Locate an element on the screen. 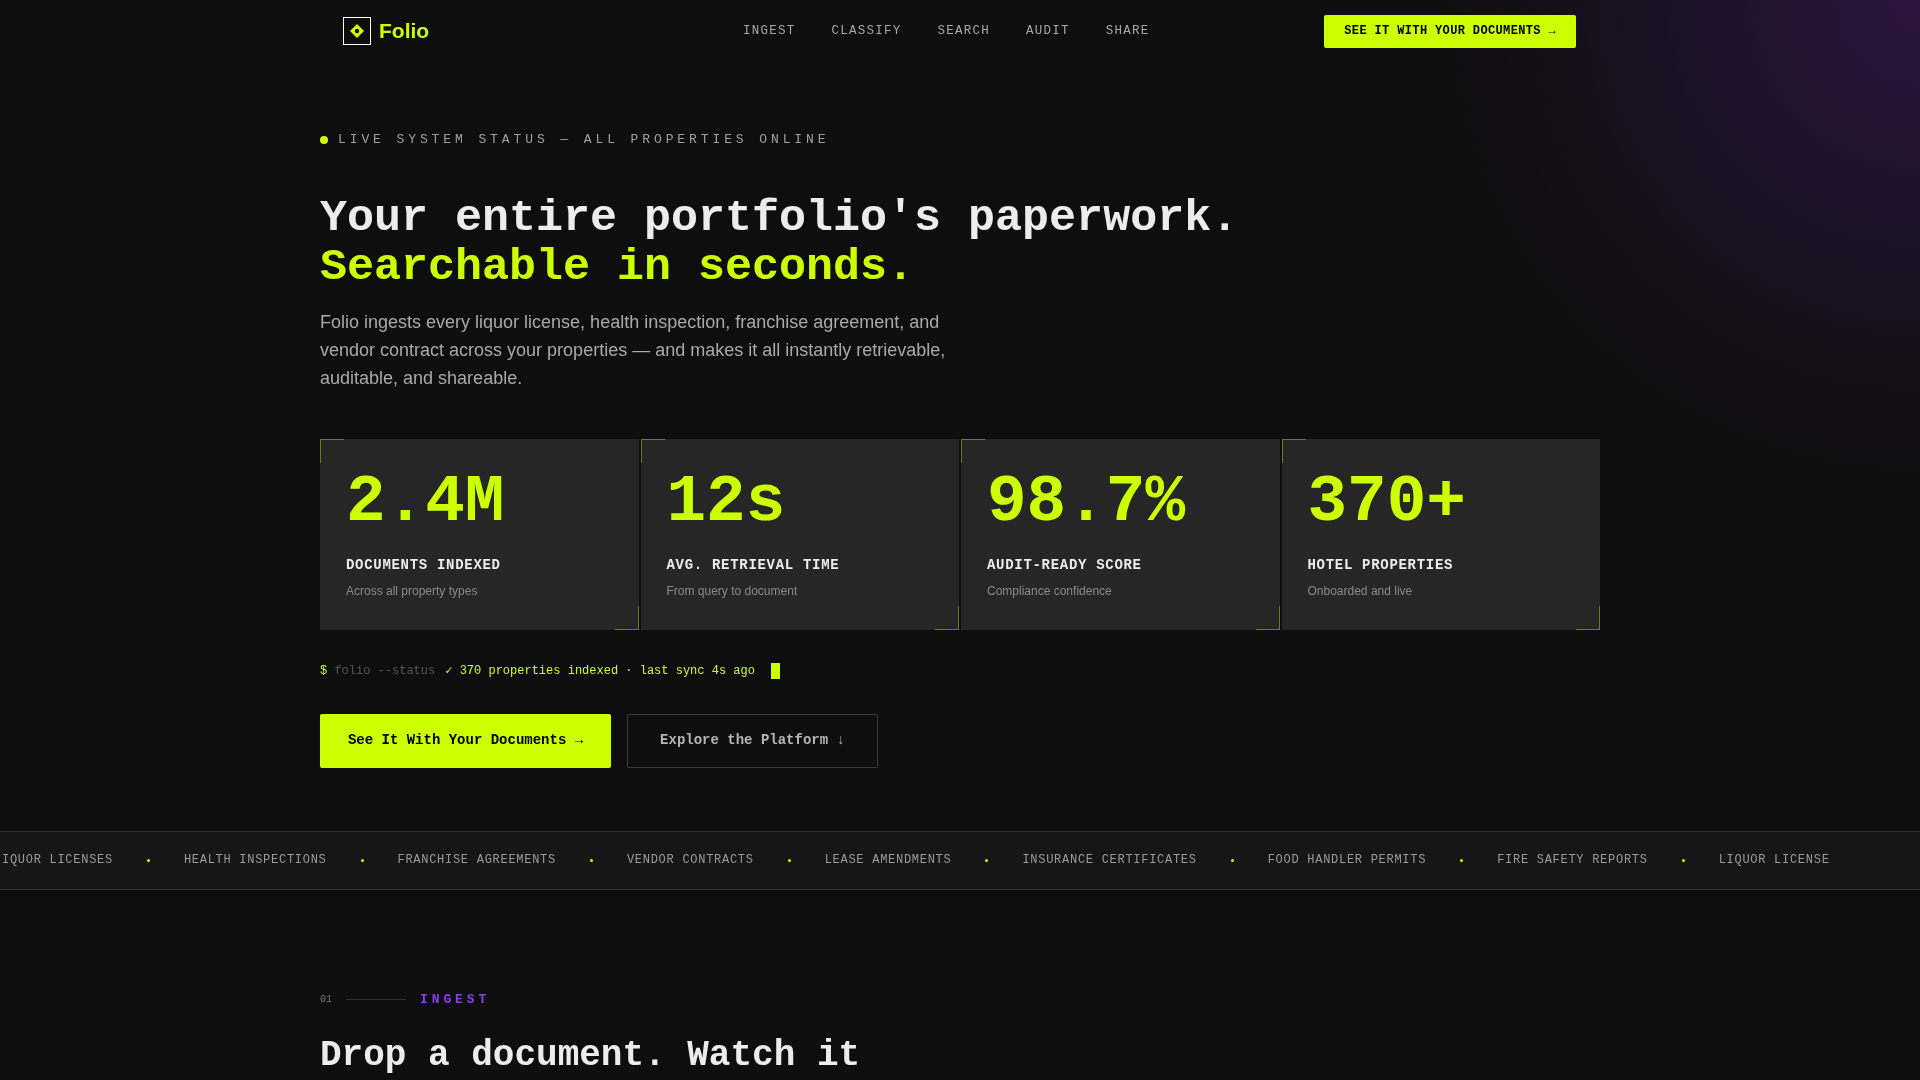 This screenshot has width=1920, height=1080. cursor-icon is located at coordinates (775, 670).